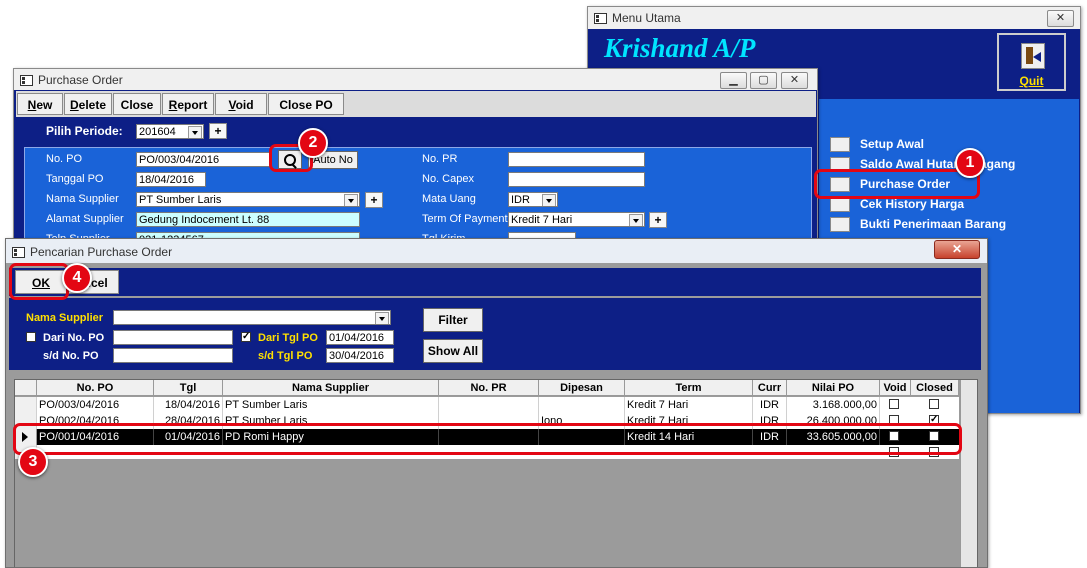  I want to click on cell-nilai-po: 3.168.000,00, so click(833, 405).